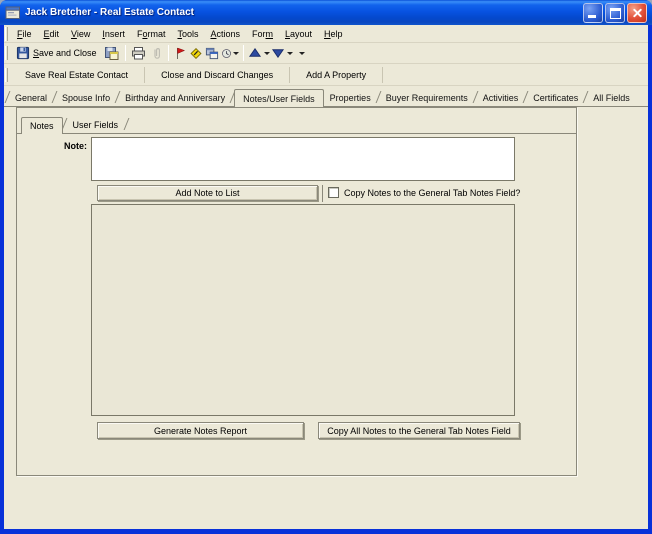 This screenshot has height=534, width=652. I want to click on menu-bar-grip, so click(6, 33).